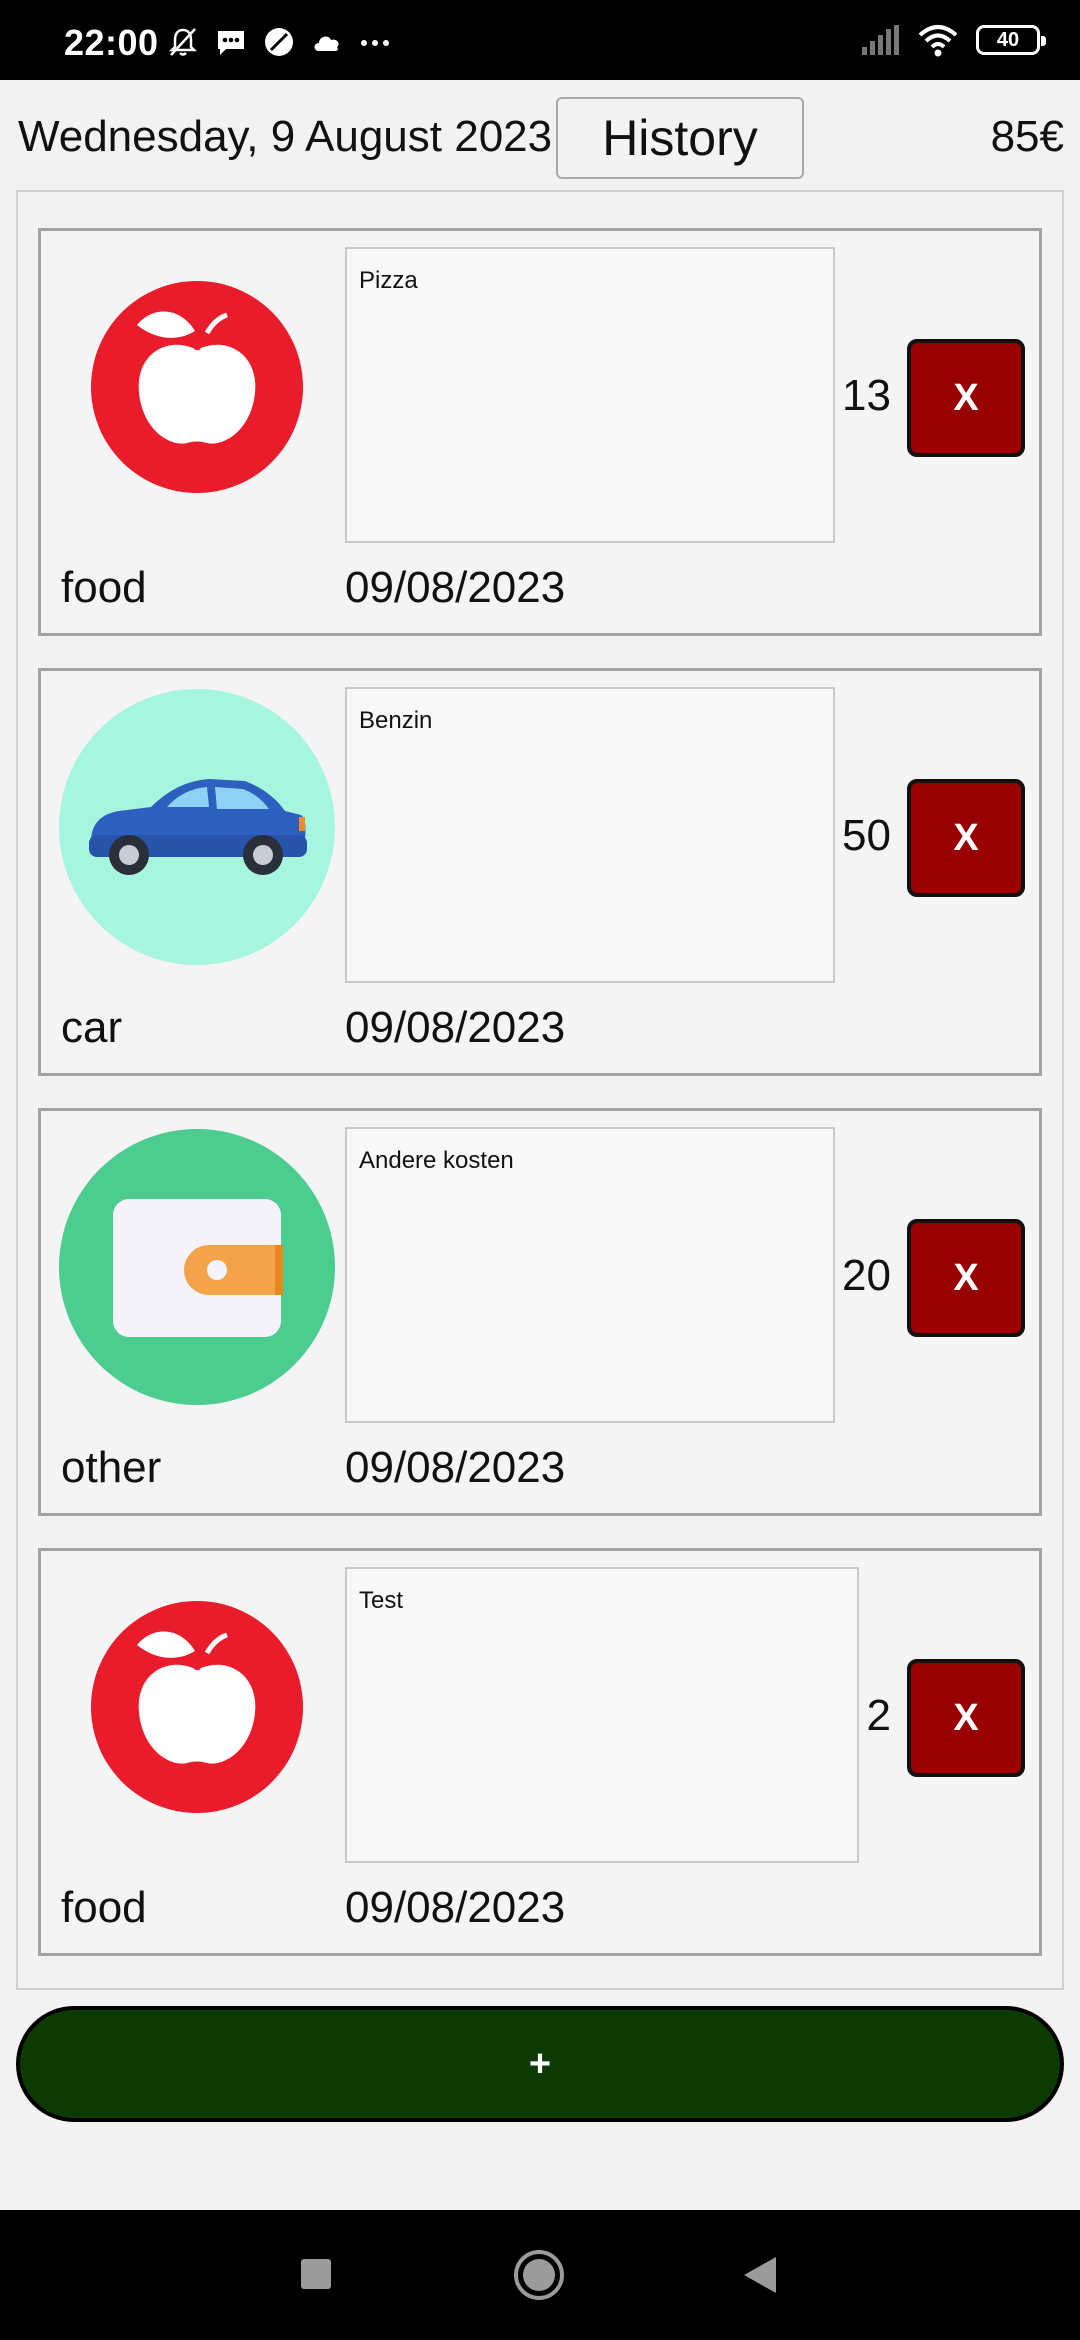 Image resolution: width=1080 pixels, height=2340 pixels. I want to click on cloud-icon, so click(326, 43).